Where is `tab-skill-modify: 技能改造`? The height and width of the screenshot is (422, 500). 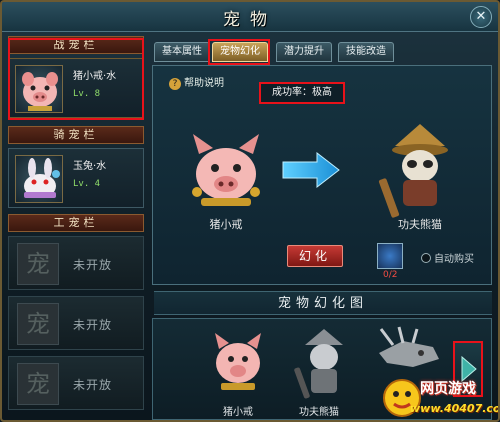 tab-skill-modify: 技能改造 is located at coordinates (366, 52).